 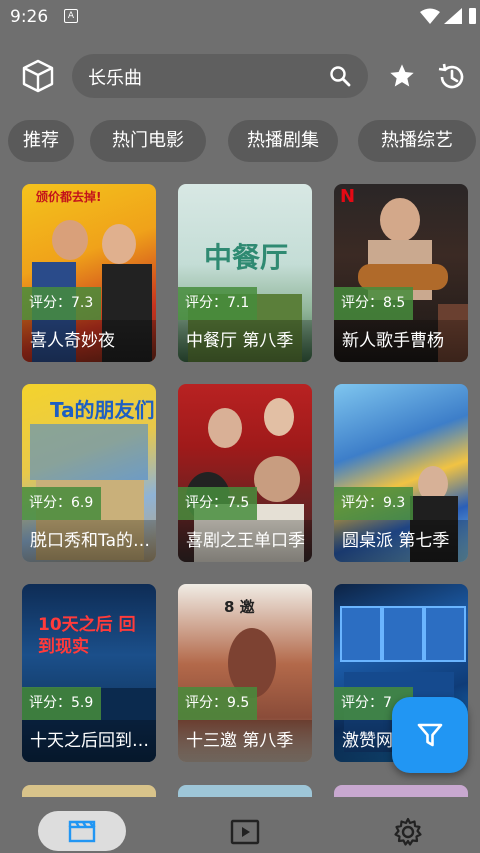 I want to click on card-title: 圆桌派 第七季, so click(x=401, y=541).